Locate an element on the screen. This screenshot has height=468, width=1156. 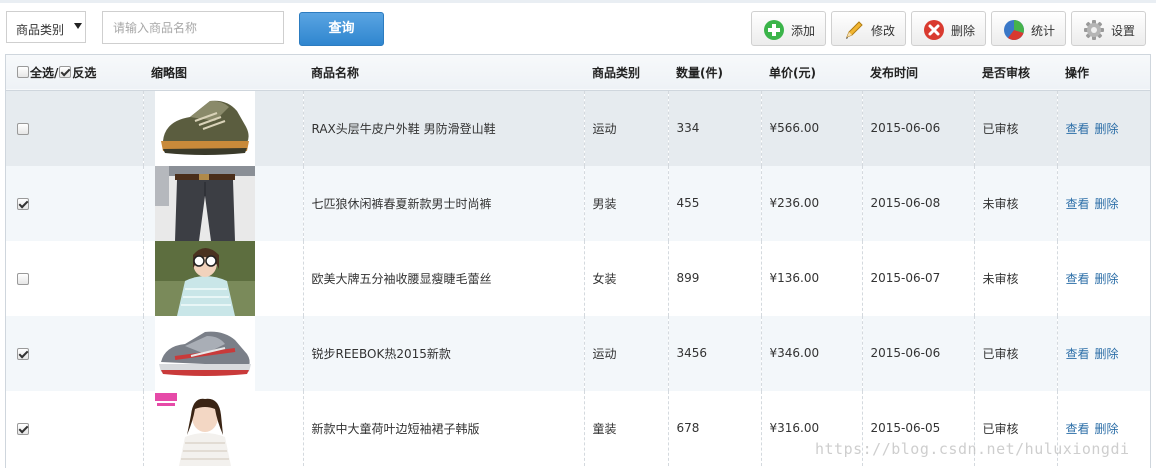
invert-select-label: 反选 is located at coordinates (84, 72).